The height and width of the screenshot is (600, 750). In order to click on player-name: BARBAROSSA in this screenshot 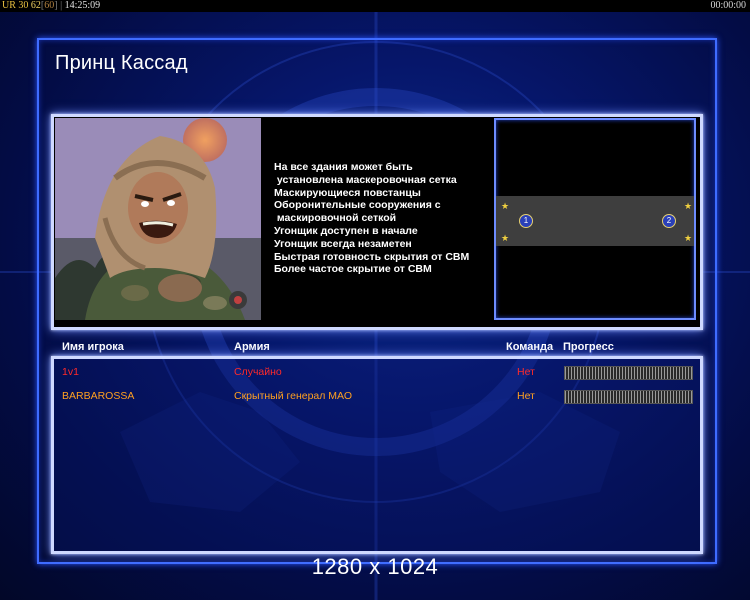, I will do `click(98, 396)`.